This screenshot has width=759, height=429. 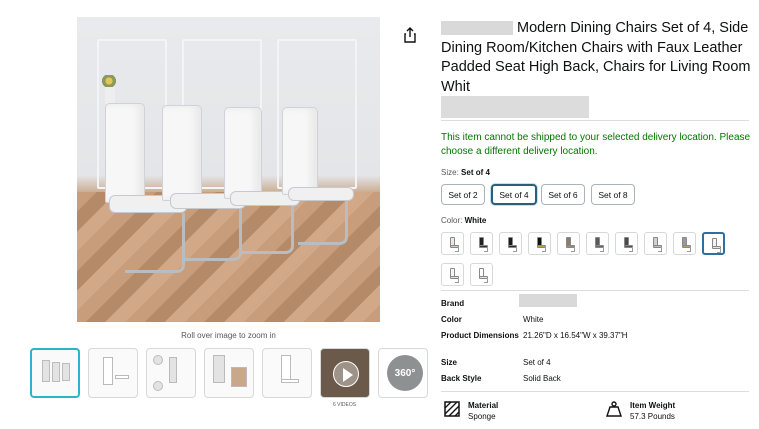 I want to click on play-icon, so click(x=346, y=374).